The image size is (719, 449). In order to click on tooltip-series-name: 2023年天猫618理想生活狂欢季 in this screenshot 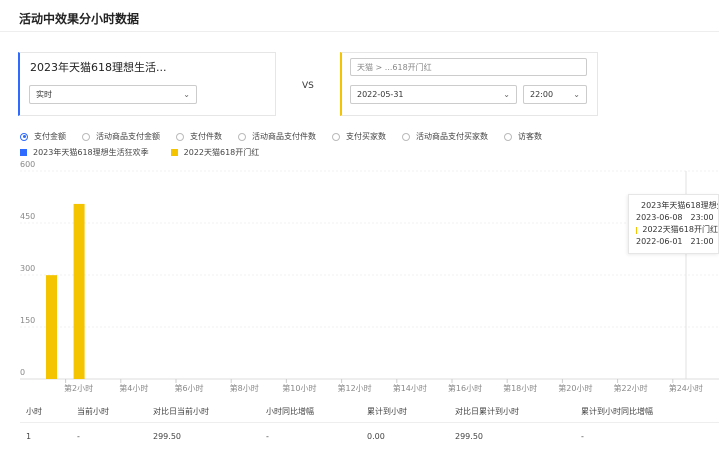, I will do `click(679, 205)`.